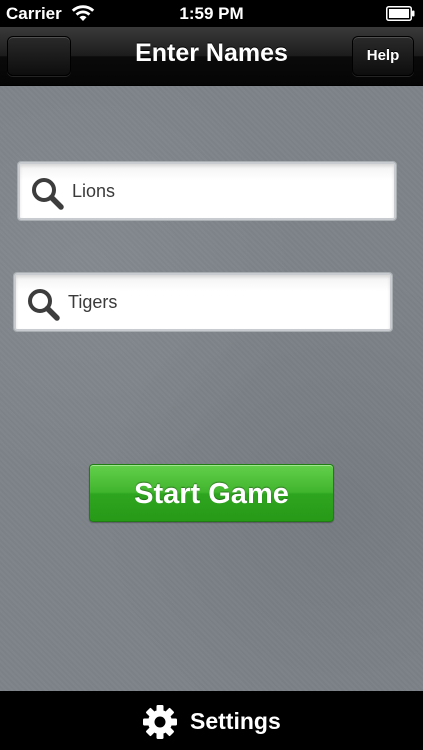 This screenshot has width=423, height=750. I want to click on nav-bar: Enter Names Help, so click(211, 56).